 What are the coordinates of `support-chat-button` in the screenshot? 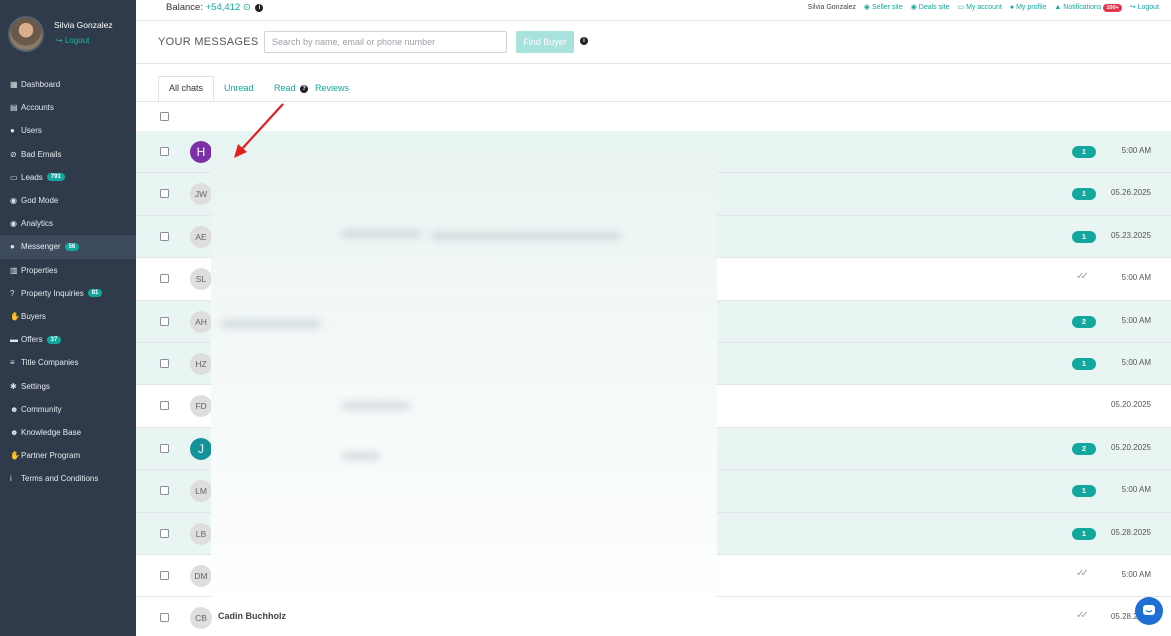 It's located at (1149, 611).